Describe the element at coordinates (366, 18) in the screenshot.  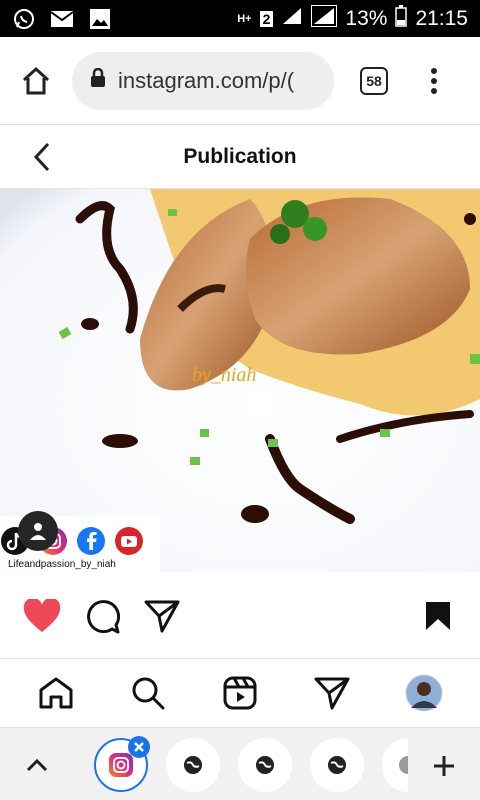
I see `battery-percent: 13%` at that location.